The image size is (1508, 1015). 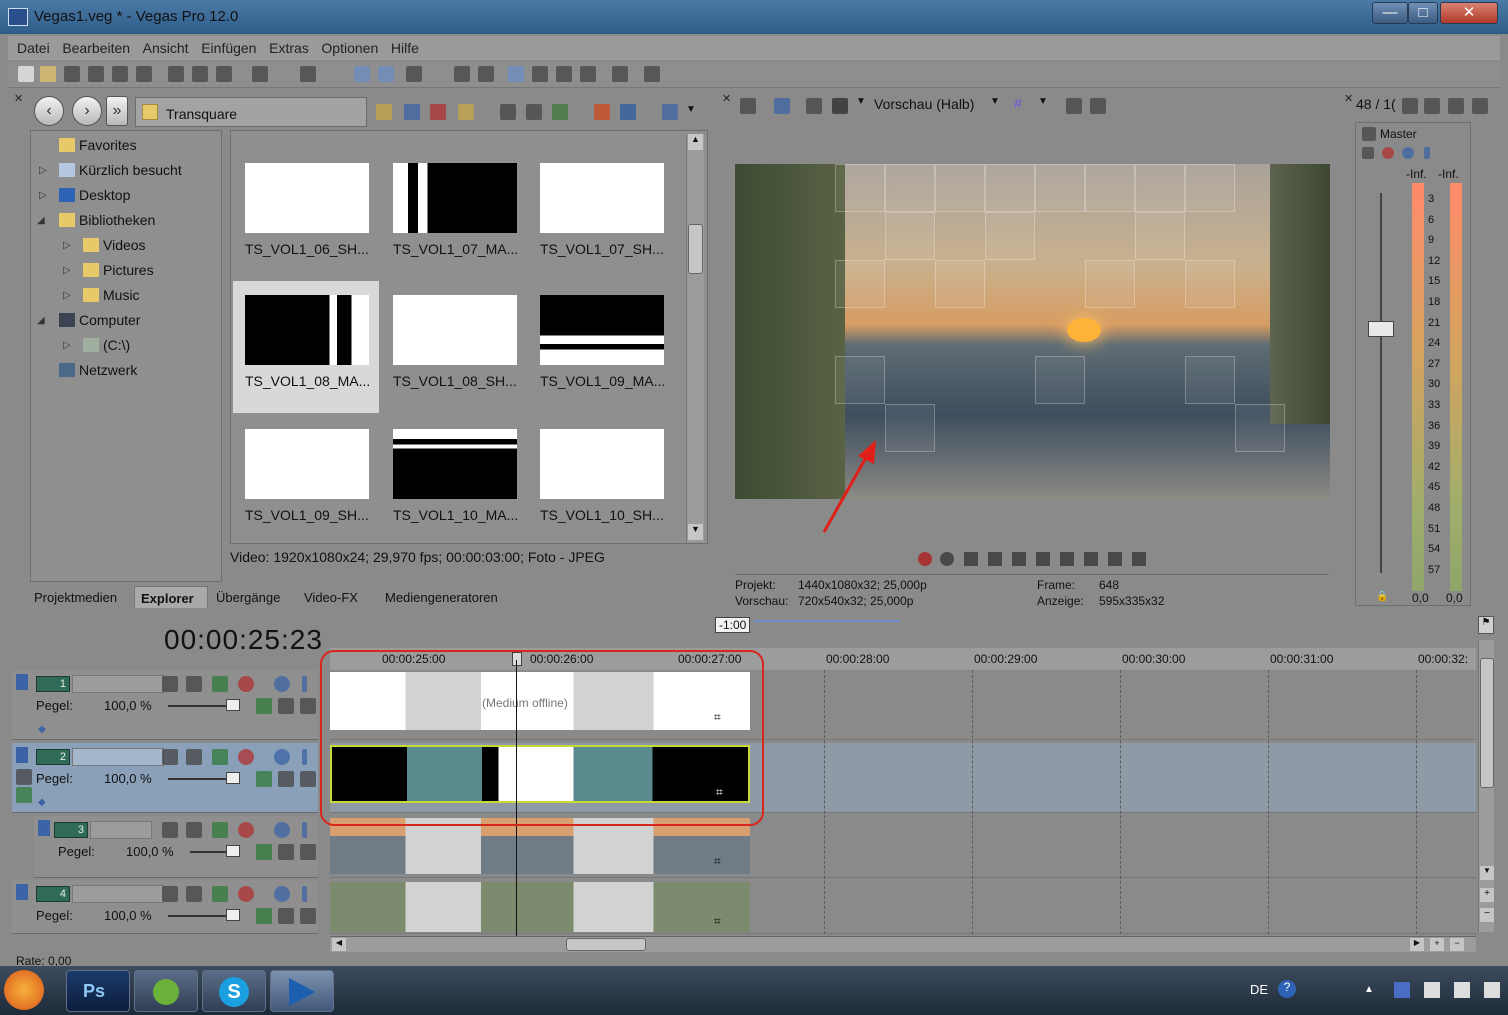 What do you see at coordinates (72, 74) in the screenshot?
I see `save-icon` at bounding box center [72, 74].